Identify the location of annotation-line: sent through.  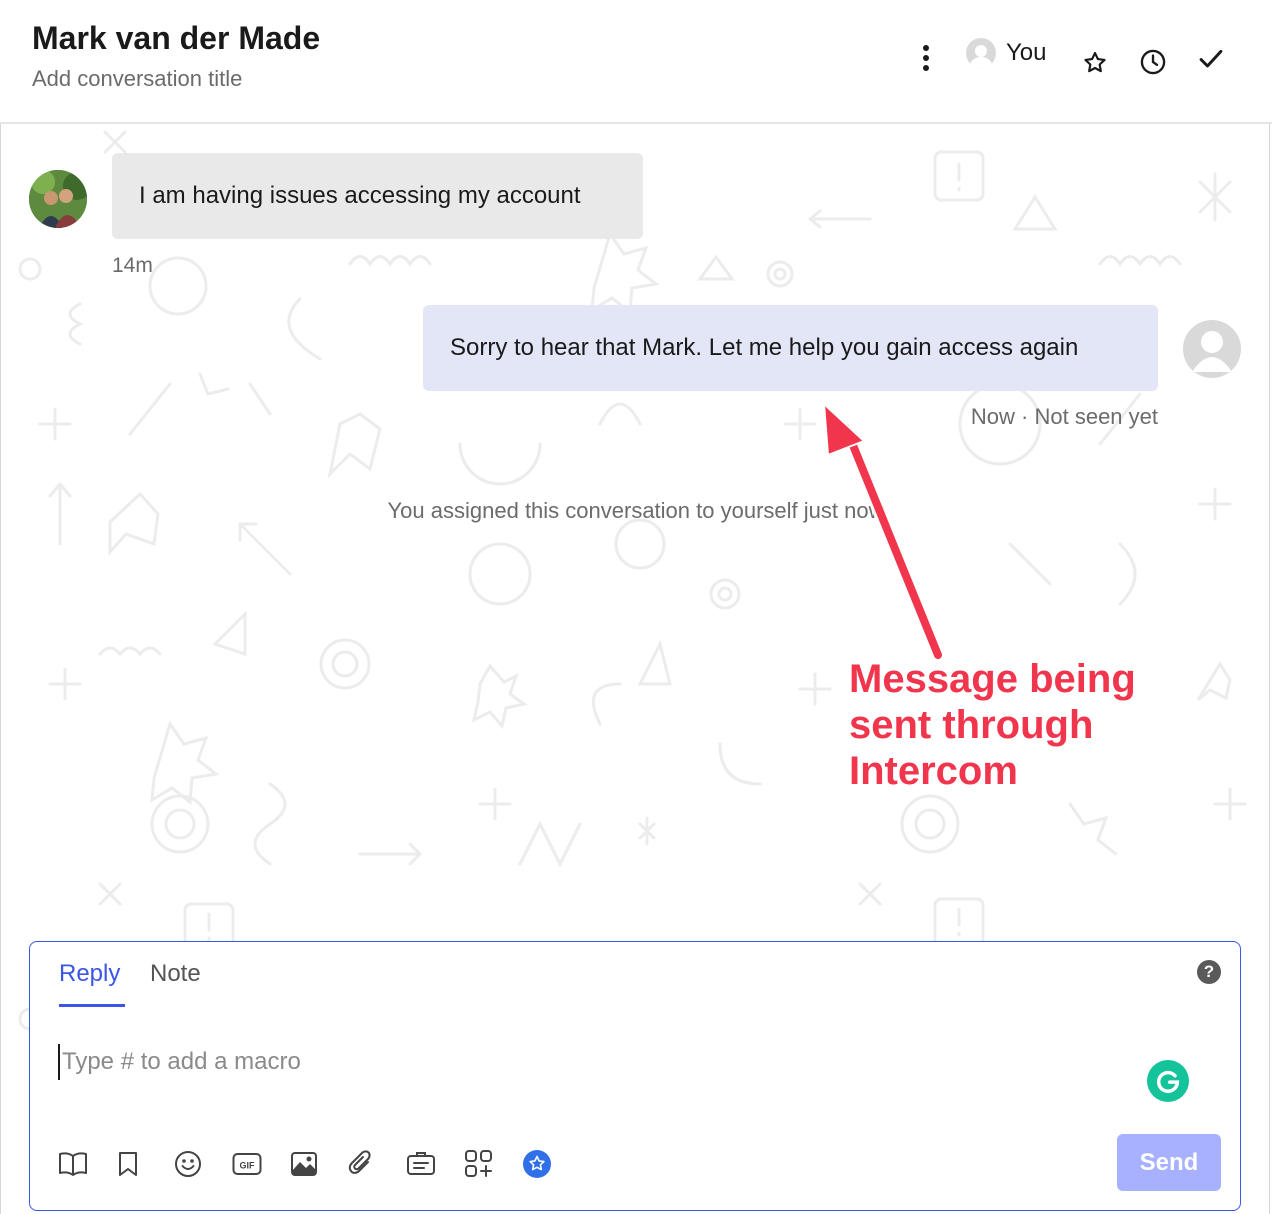
(971, 725).